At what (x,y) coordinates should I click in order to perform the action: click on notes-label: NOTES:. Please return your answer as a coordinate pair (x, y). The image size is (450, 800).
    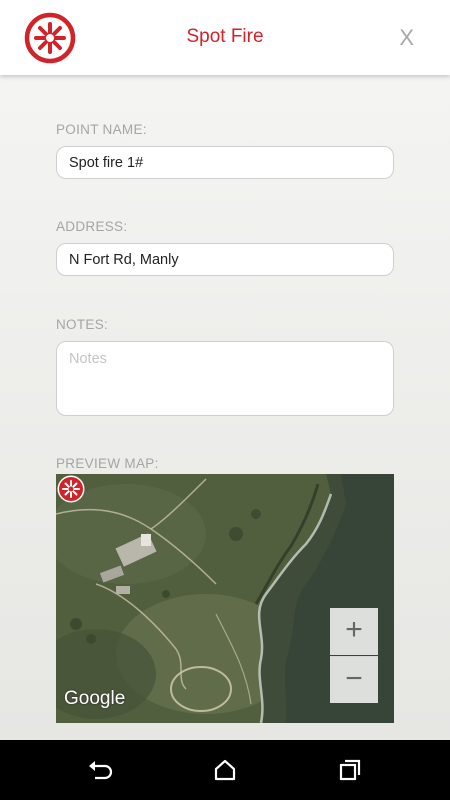
    Looking at the image, I should click on (82, 324).